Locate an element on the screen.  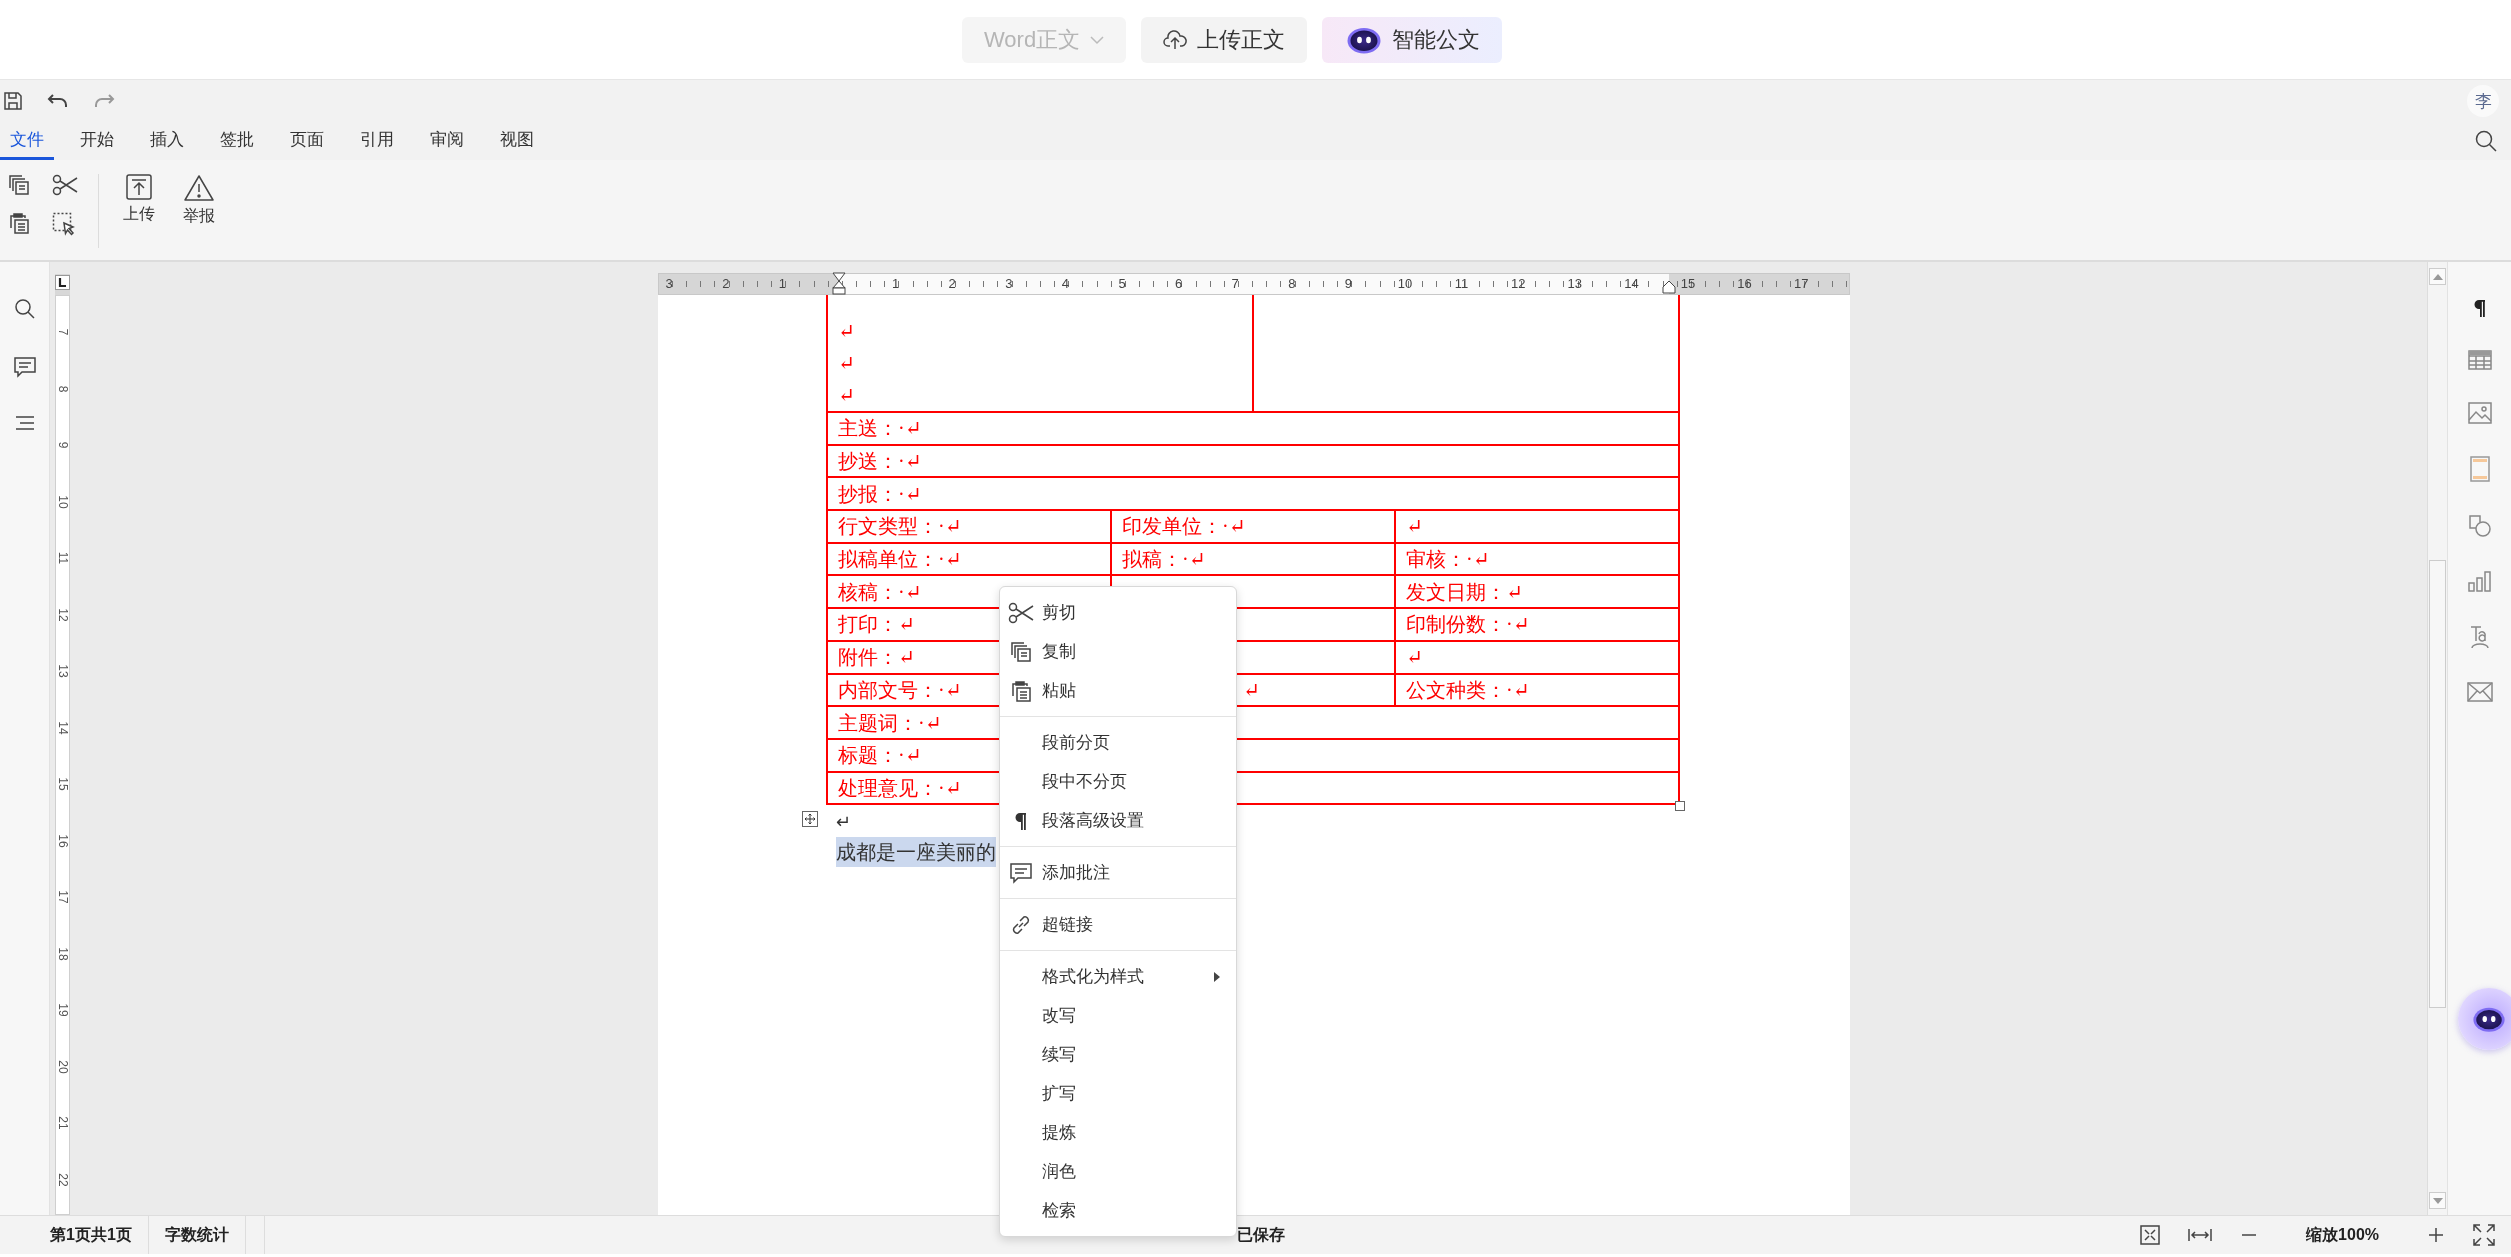
table-cell: 印发单位：·↵ is located at coordinates (1253, 526).